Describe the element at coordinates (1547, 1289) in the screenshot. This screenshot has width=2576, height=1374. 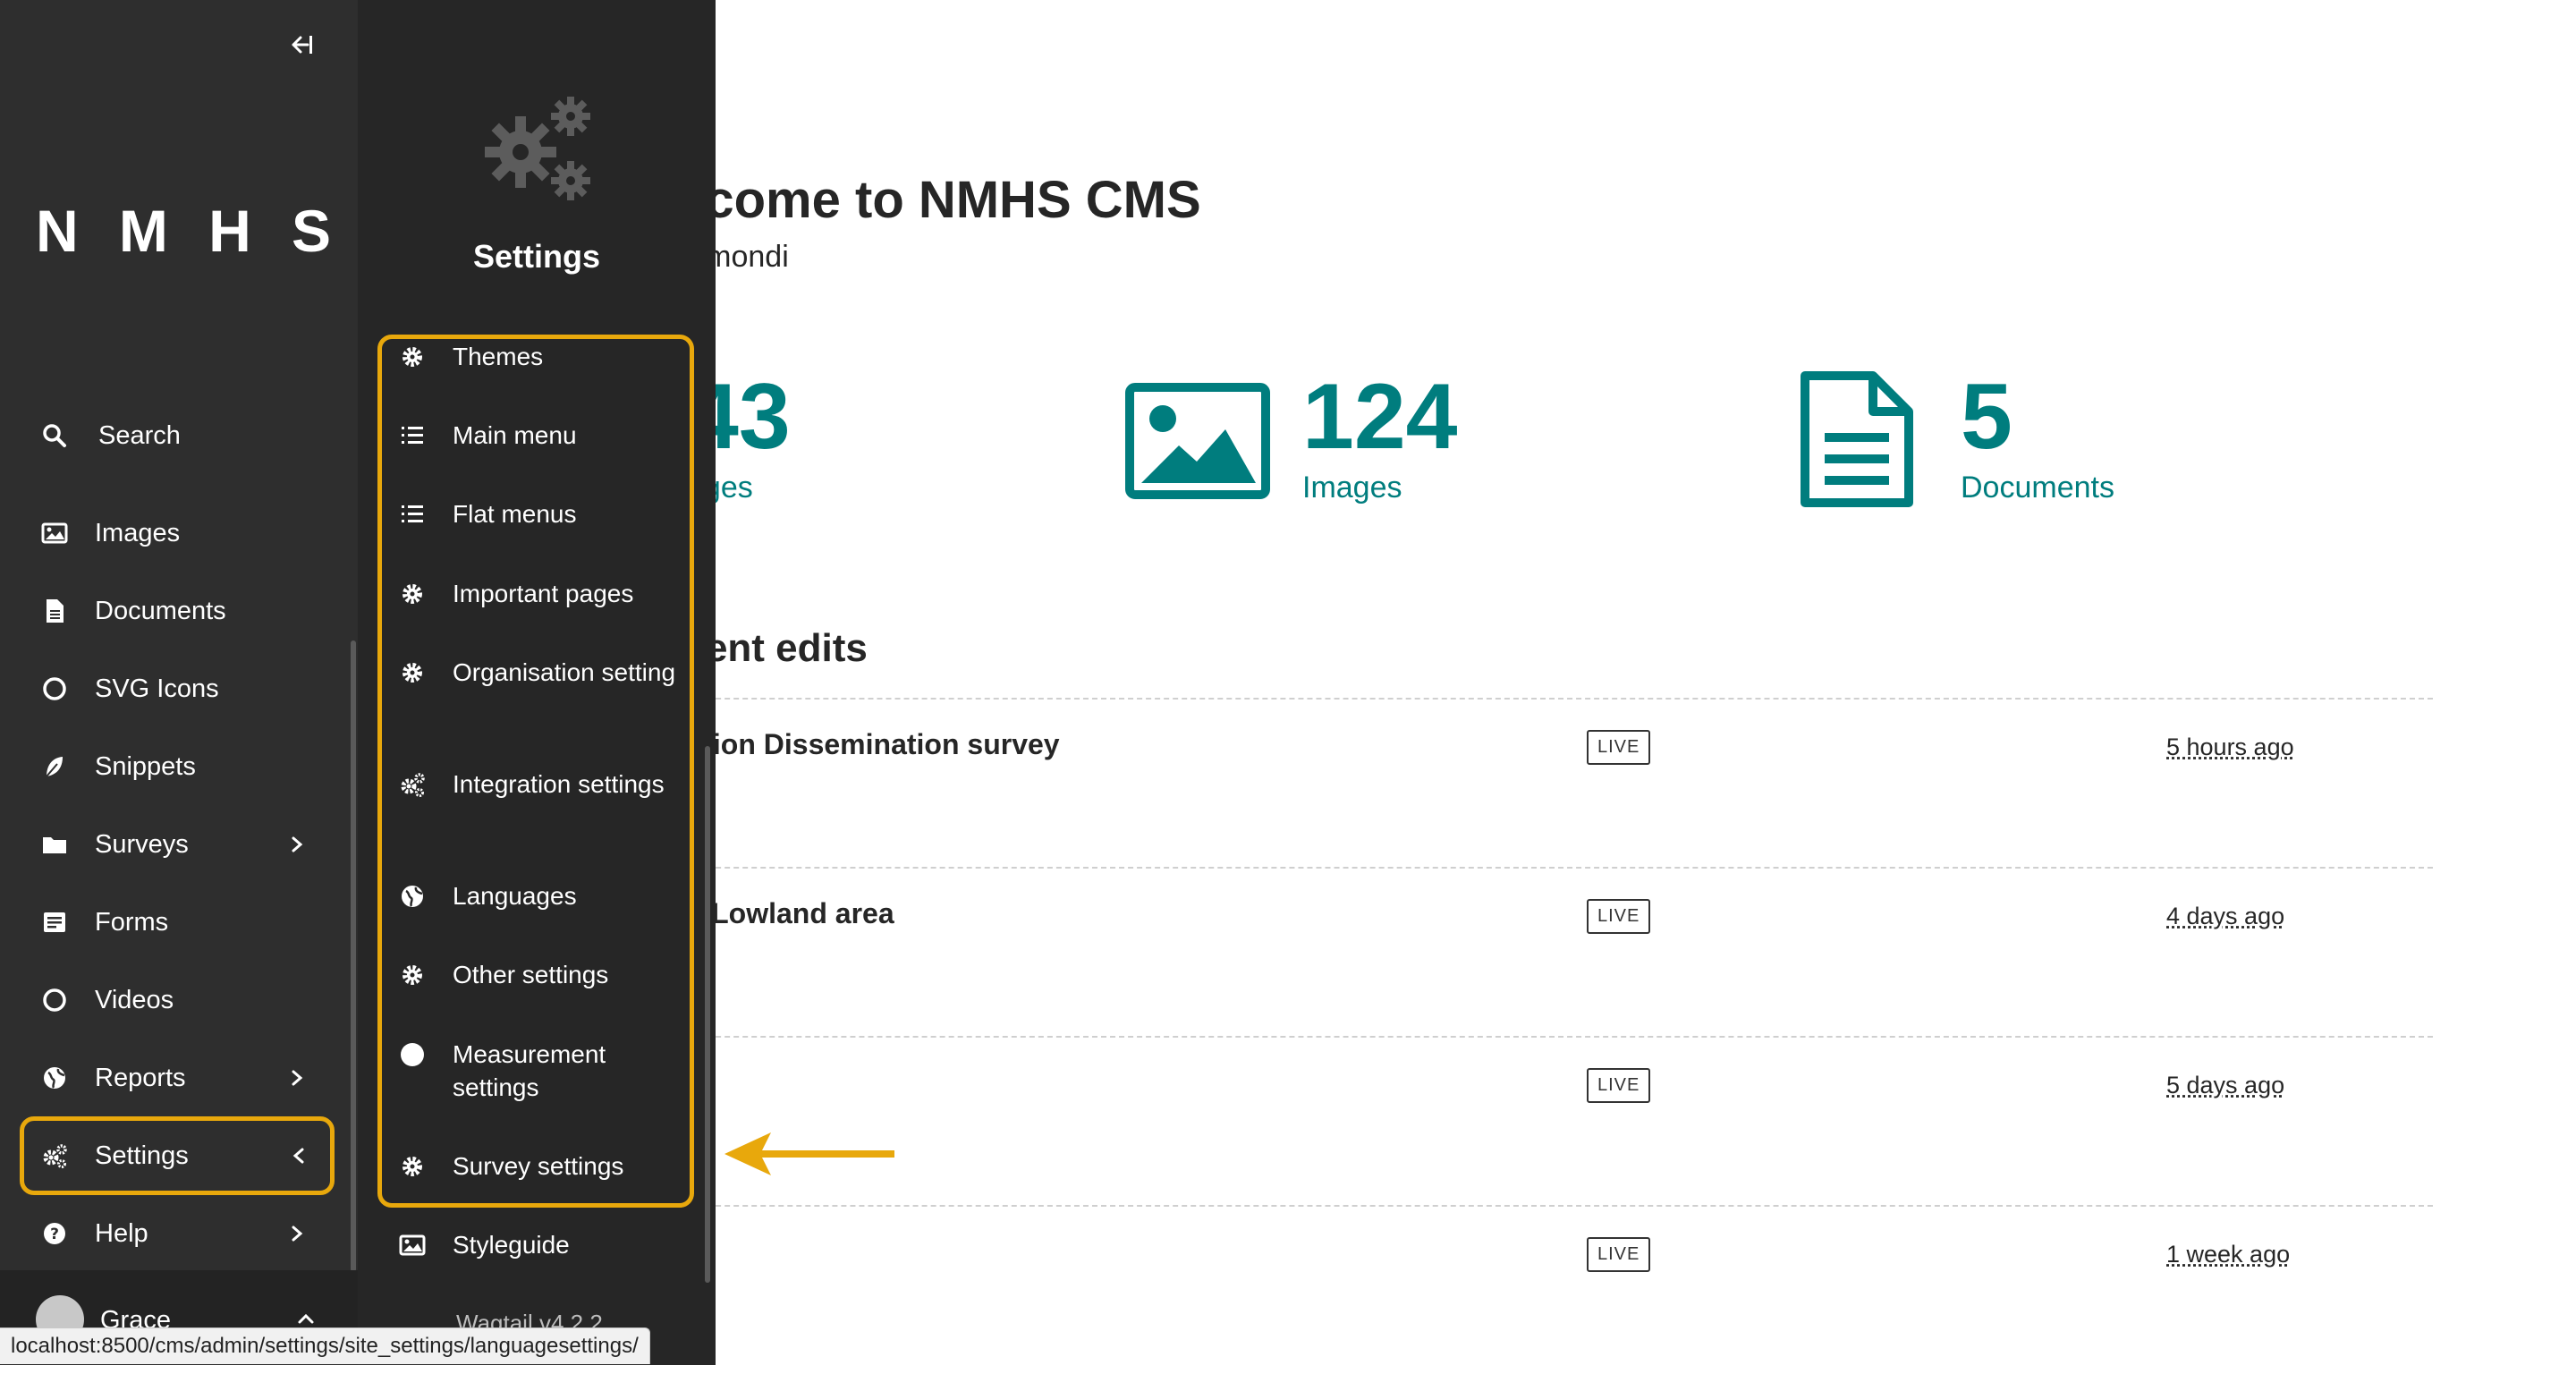
I see `table-row: LIVE 1 week ago` at that location.